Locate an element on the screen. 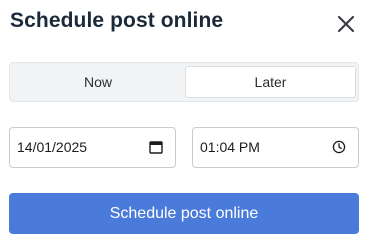 This screenshot has height=246, width=370. date-input: 14/01/2025 is located at coordinates (92, 147).